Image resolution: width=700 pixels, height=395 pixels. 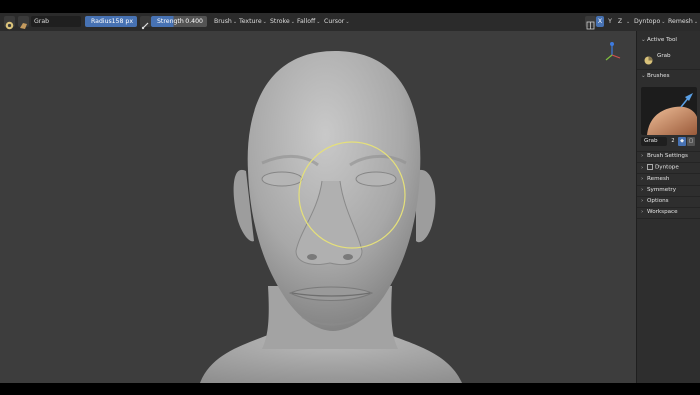 What do you see at coordinates (655, 179) in the screenshot?
I see `section-remesh: › Remesh` at bounding box center [655, 179].